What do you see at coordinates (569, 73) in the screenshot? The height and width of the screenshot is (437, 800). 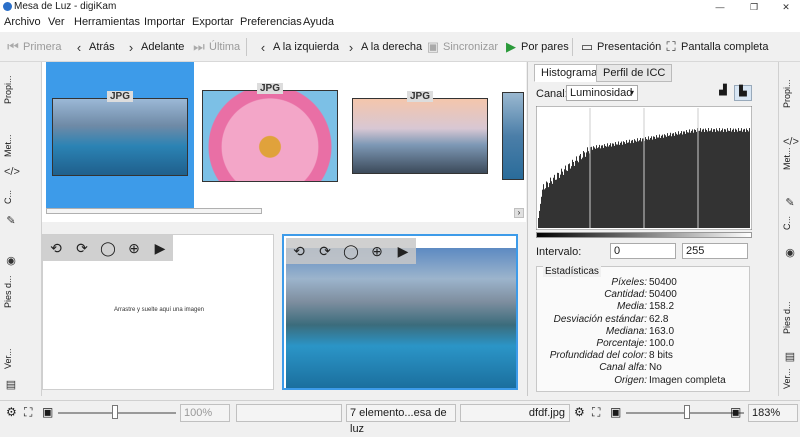 I see `tab-histogram: Histograma` at bounding box center [569, 73].